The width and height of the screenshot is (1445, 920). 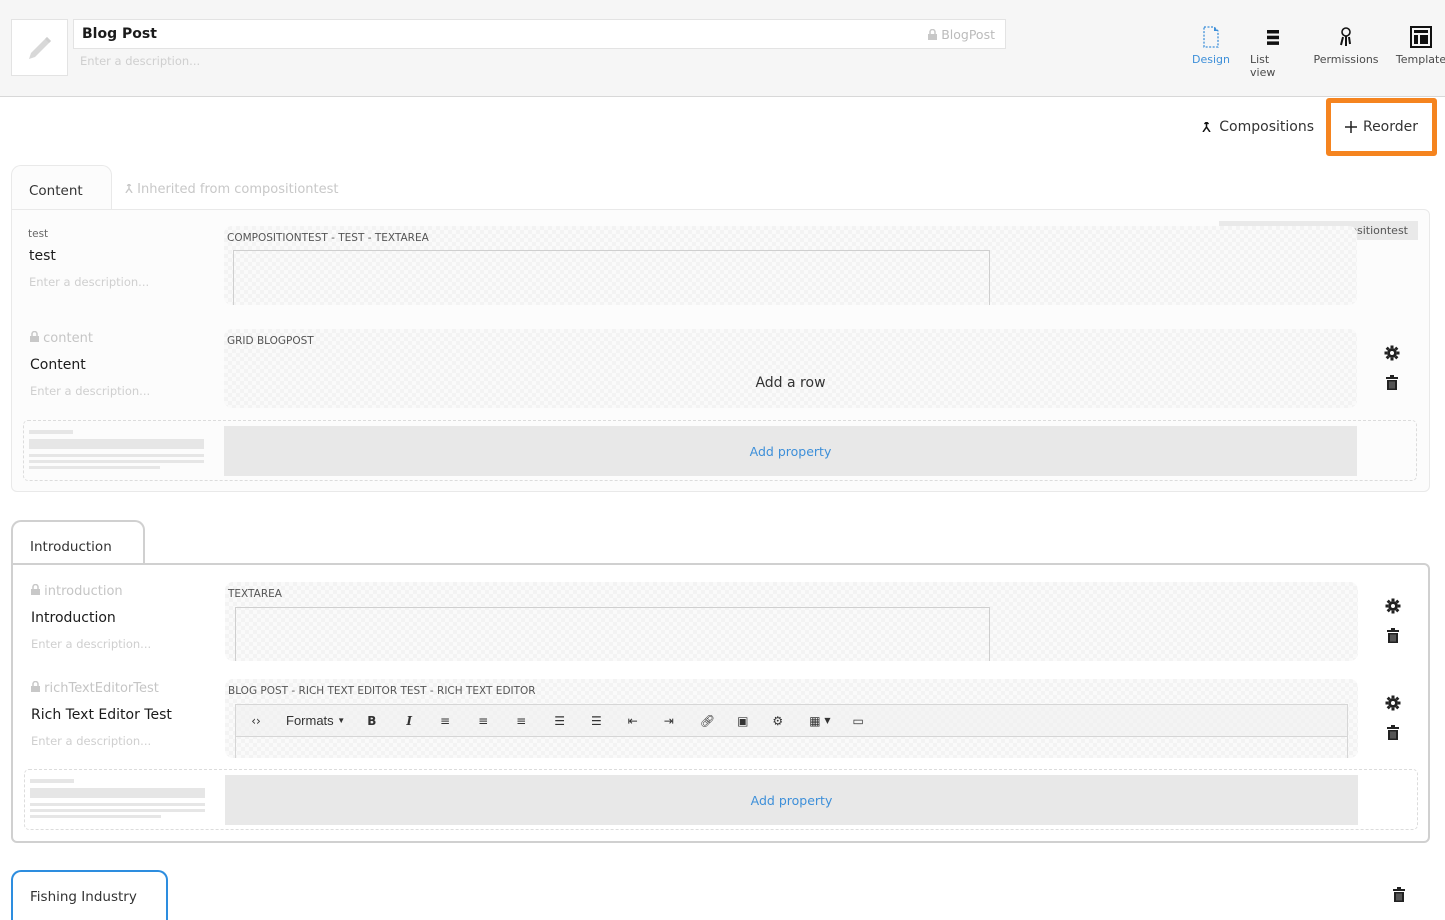 What do you see at coordinates (42, 256) in the screenshot?
I see `property-name: test` at bounding box center [42, 256].